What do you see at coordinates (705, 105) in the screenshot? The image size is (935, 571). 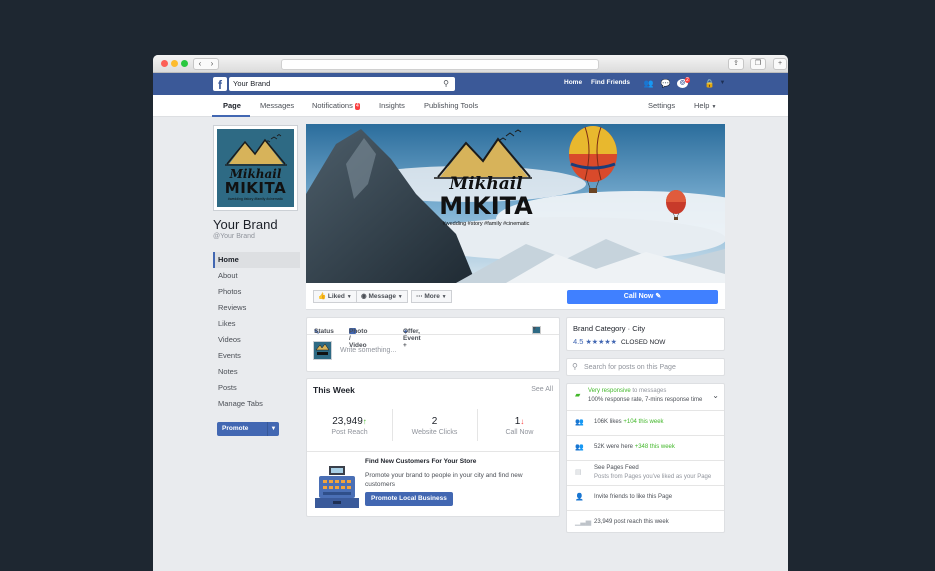 I see `tab-help: Help ▼` at bounding box center [705, 105].